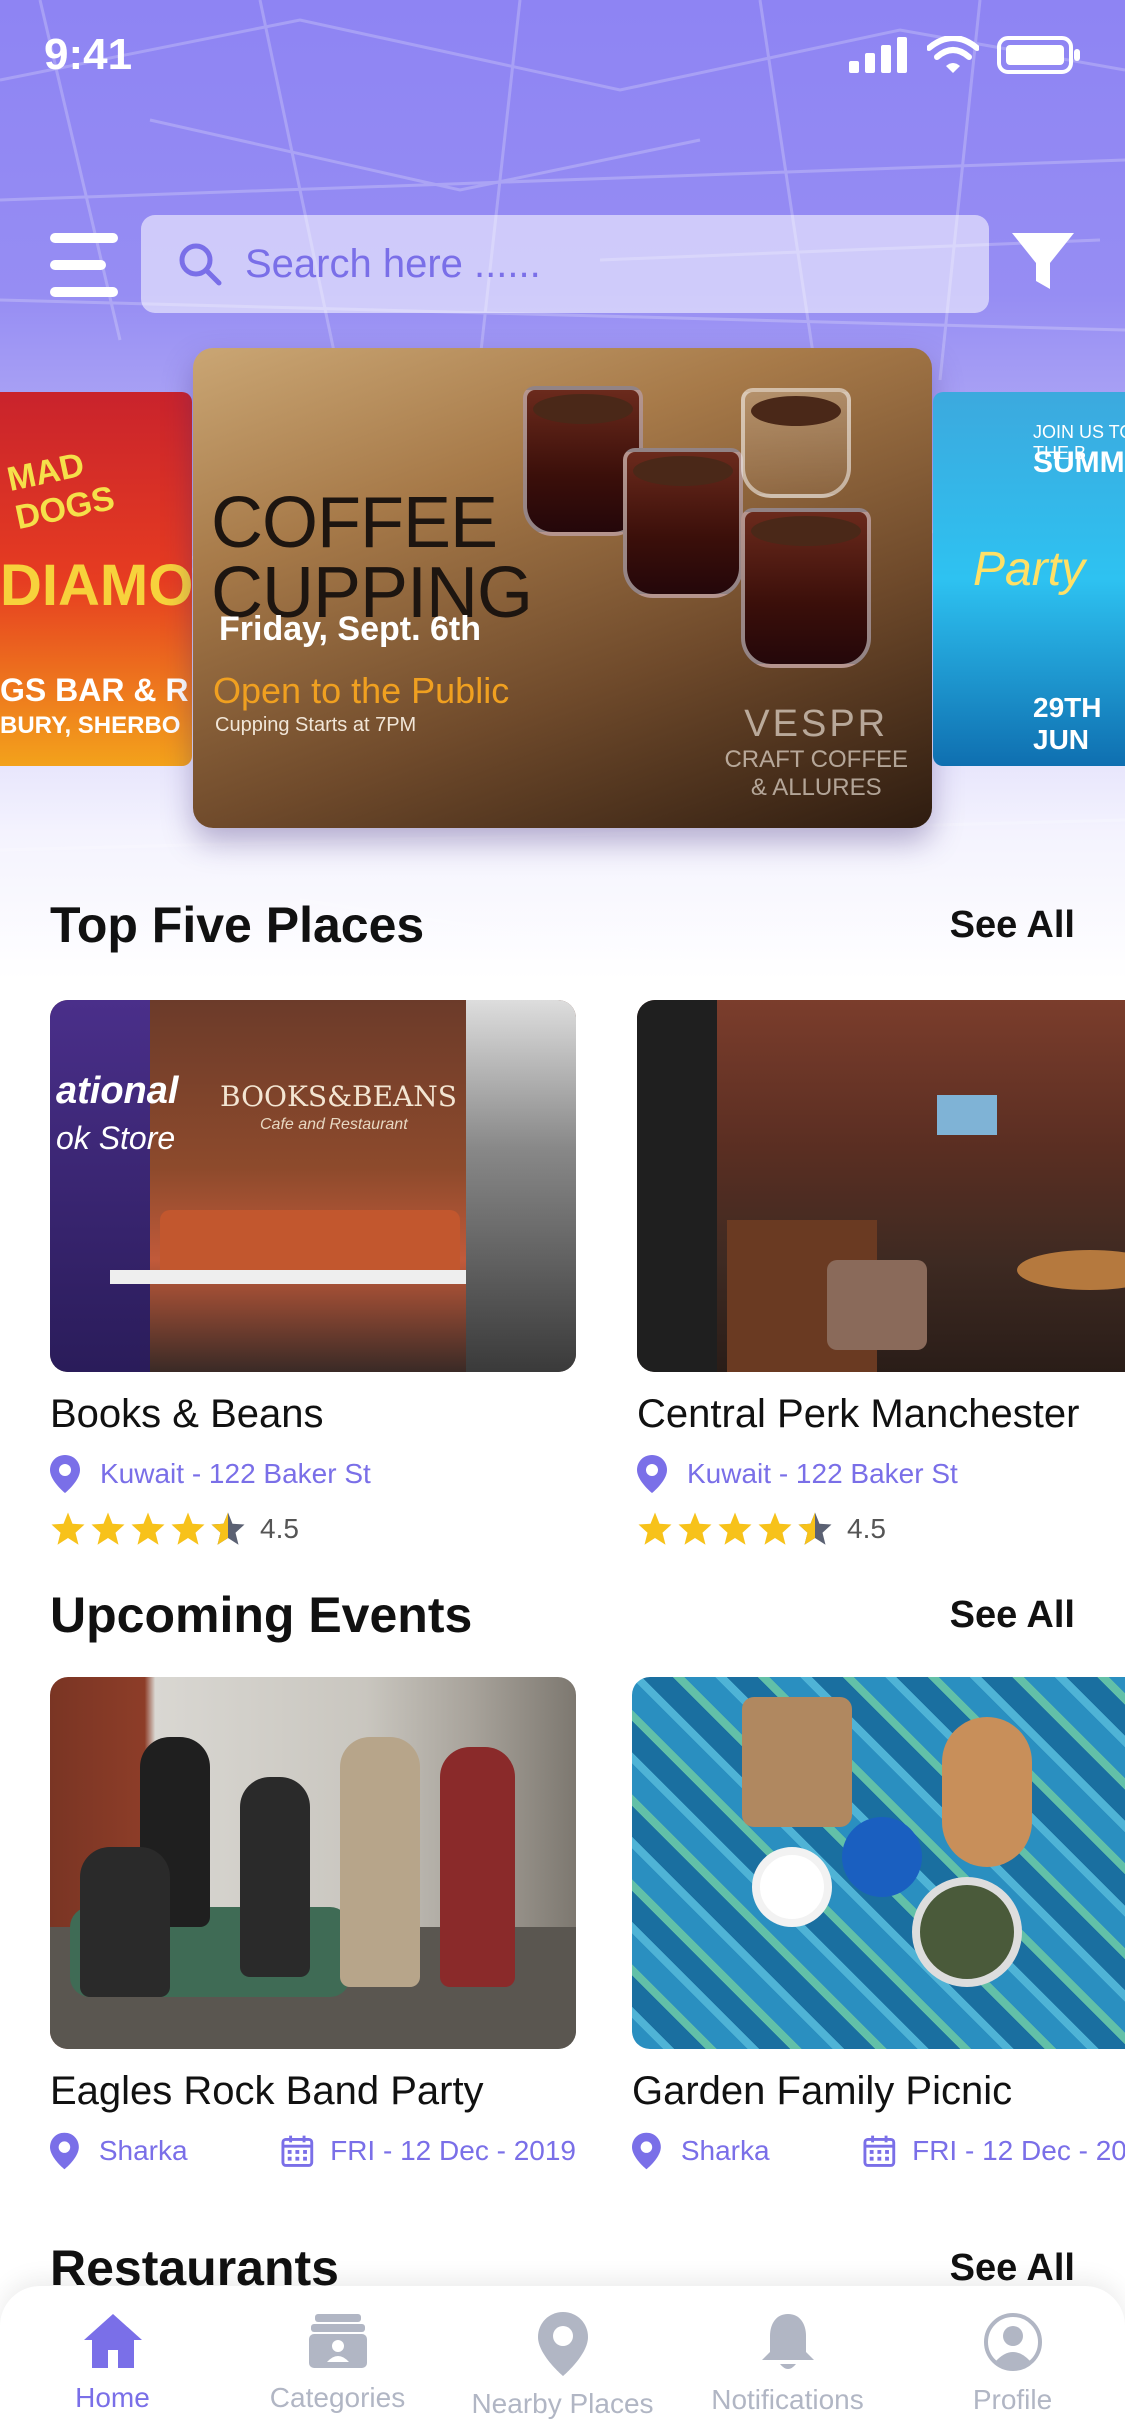  I want to click on see-all-events-link: See All, so click(1012, 1615).